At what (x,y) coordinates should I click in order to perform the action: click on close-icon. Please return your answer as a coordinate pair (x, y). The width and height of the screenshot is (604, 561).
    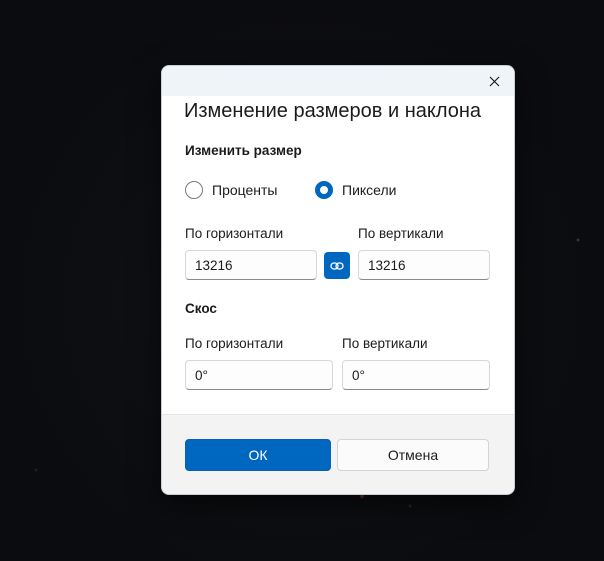
    Looking at the image, I should click on (494, 81).